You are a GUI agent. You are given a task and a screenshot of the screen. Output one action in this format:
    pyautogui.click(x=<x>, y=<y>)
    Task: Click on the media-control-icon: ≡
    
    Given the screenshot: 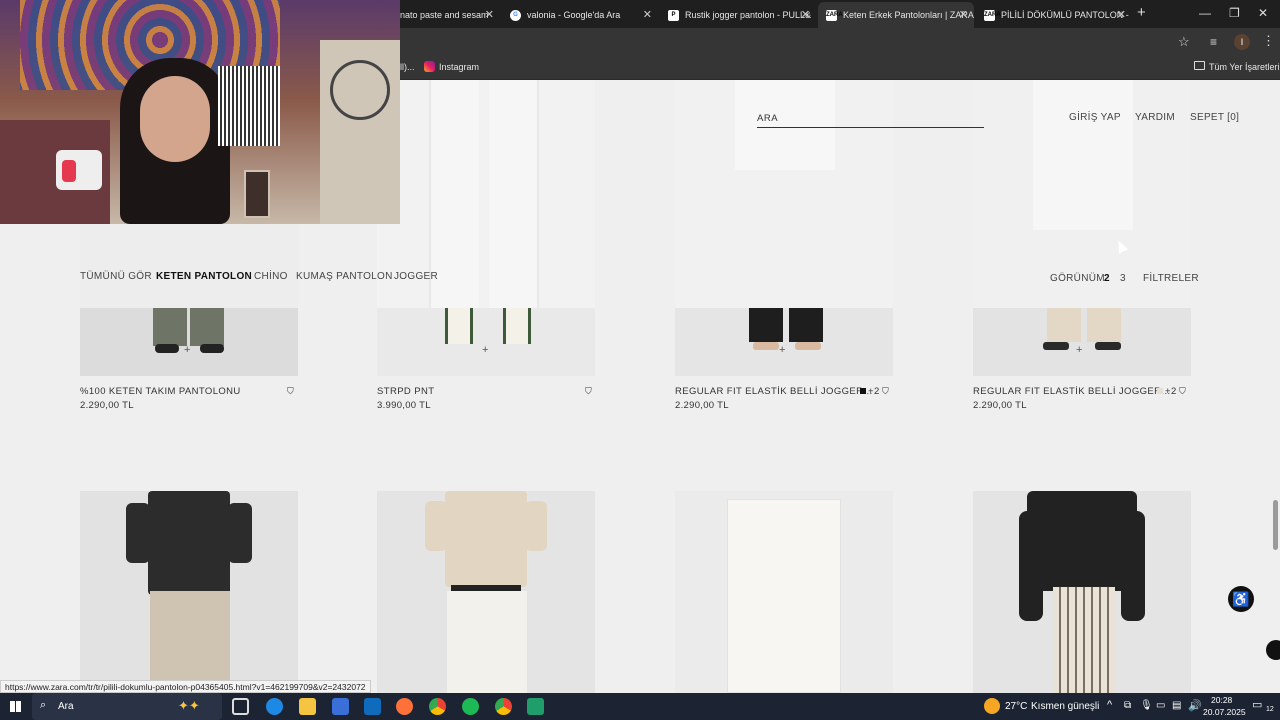 What is the action you would take?
    pyautogui.click(x=1213, y=42)
    